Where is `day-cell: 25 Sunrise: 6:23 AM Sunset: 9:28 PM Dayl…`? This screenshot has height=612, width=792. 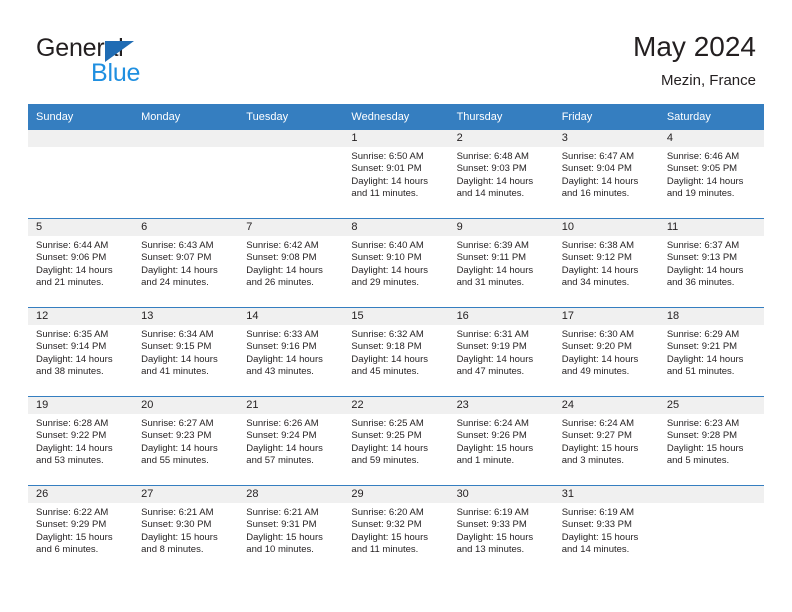
day-cell: 25 Sunrise: 6:23 AM Sunset: 9:28 PM Dayl… is located at coordinates (711, 440).